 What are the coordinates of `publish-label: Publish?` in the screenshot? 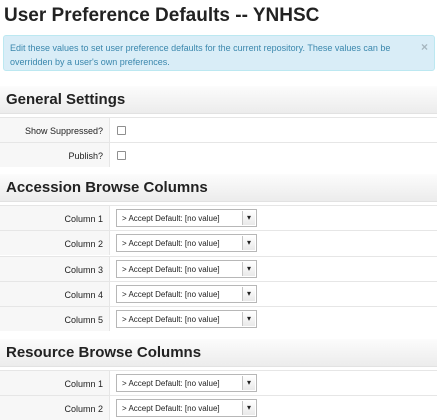 It's located at (85, 156).